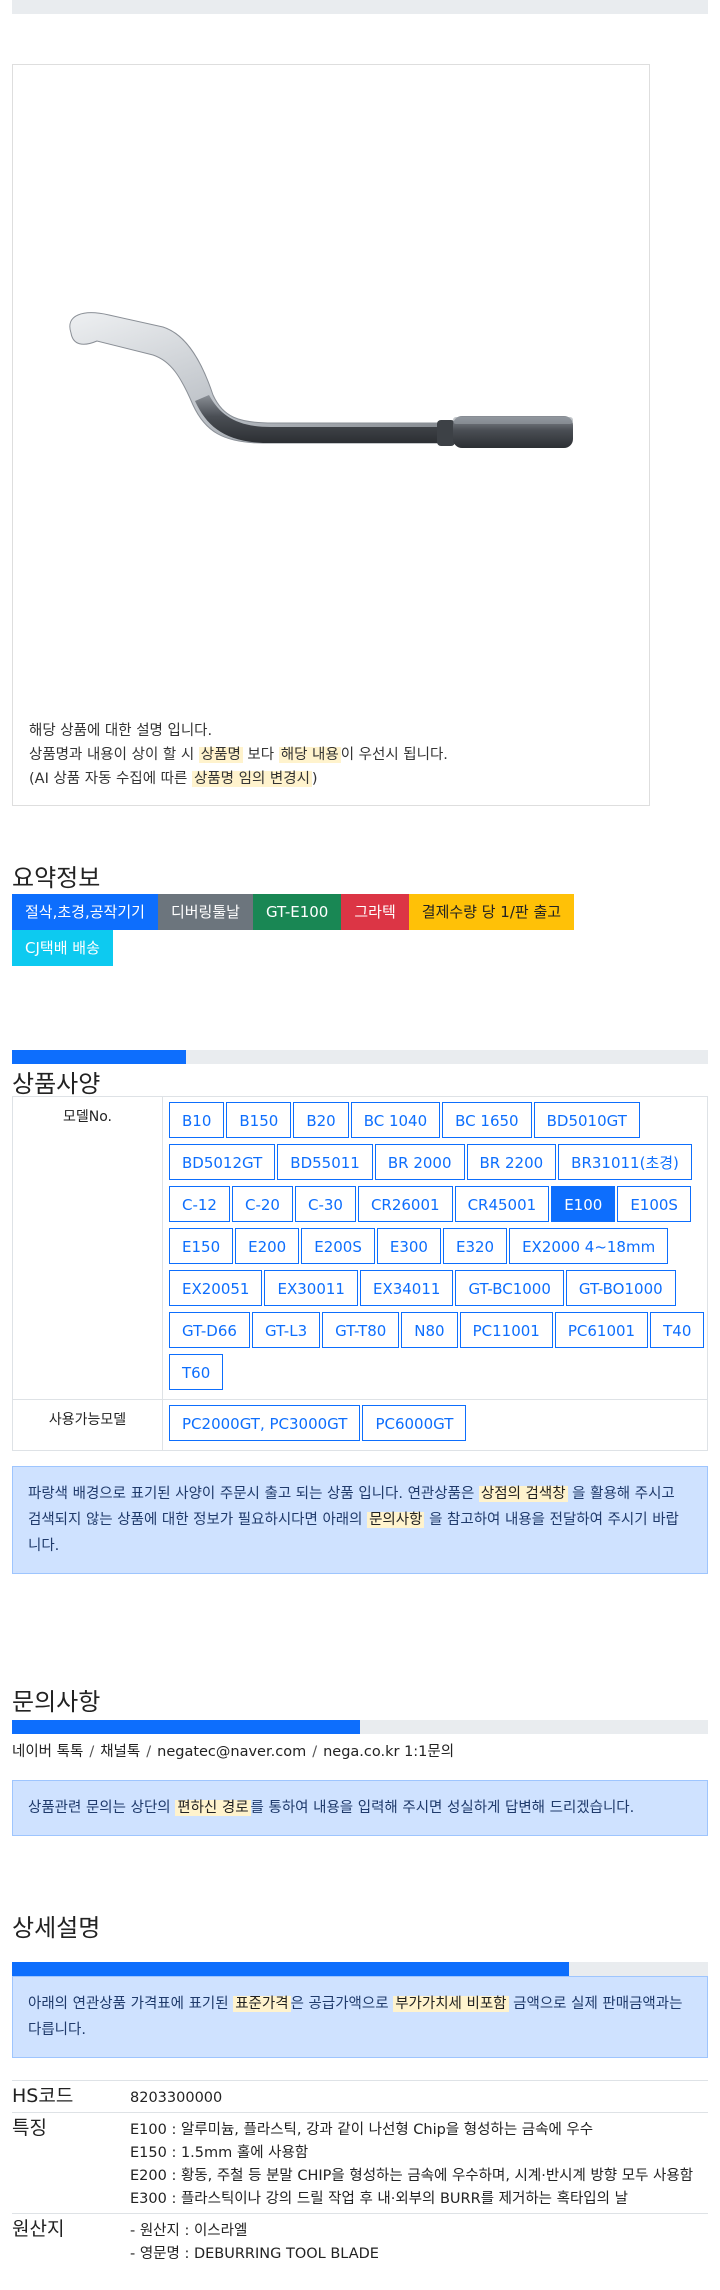 The width and height of the screenshot is (720, 2290). I want to click on model-option-button: GT-T80, so click(361, 1330).